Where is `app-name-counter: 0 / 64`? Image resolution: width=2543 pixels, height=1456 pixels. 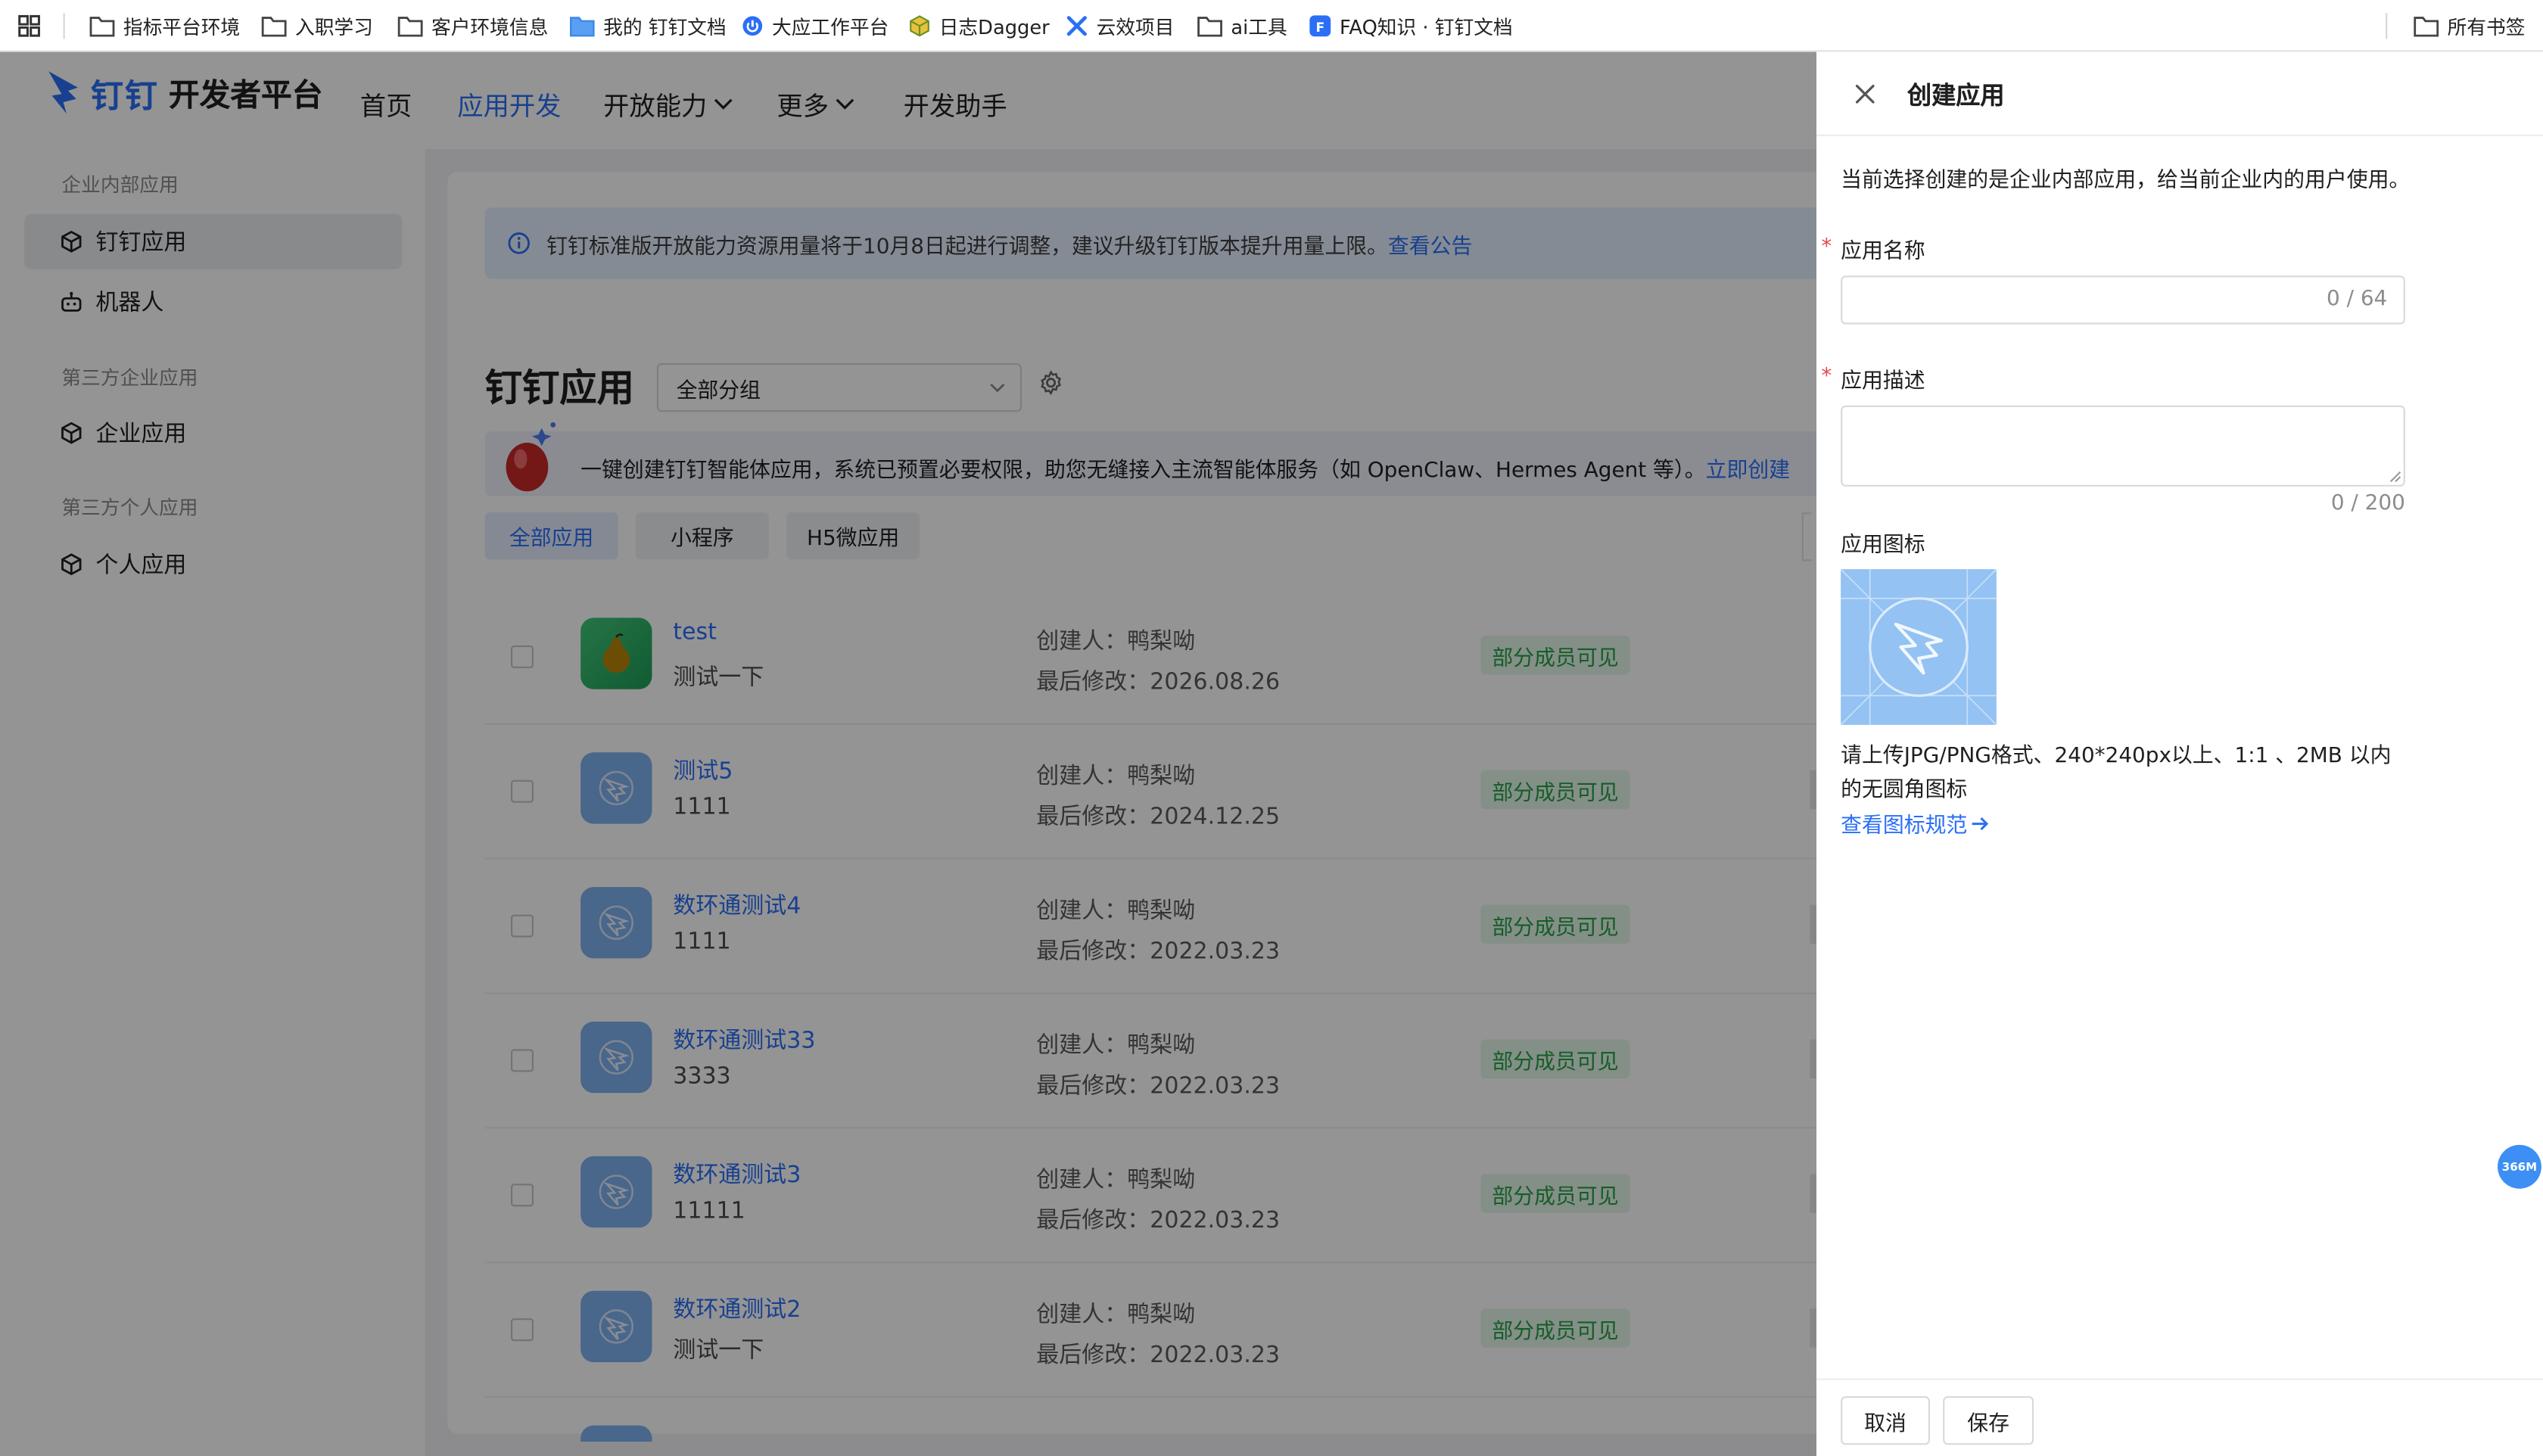 app-name-counter: 0 / 64 is located at coordinates (2357, 299).